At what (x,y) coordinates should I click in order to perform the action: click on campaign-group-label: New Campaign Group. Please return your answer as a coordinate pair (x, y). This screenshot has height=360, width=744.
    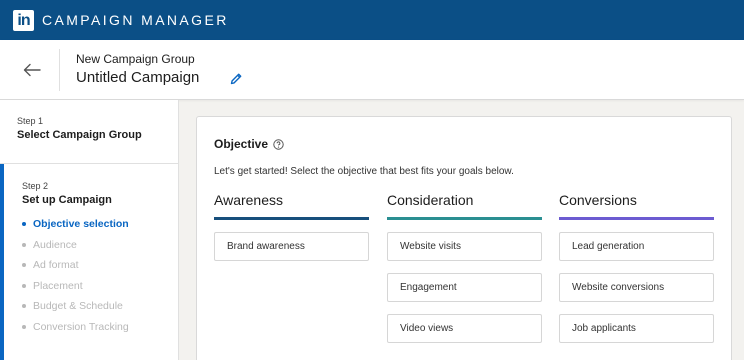
    Looking at the image, I should click on (135, 59).